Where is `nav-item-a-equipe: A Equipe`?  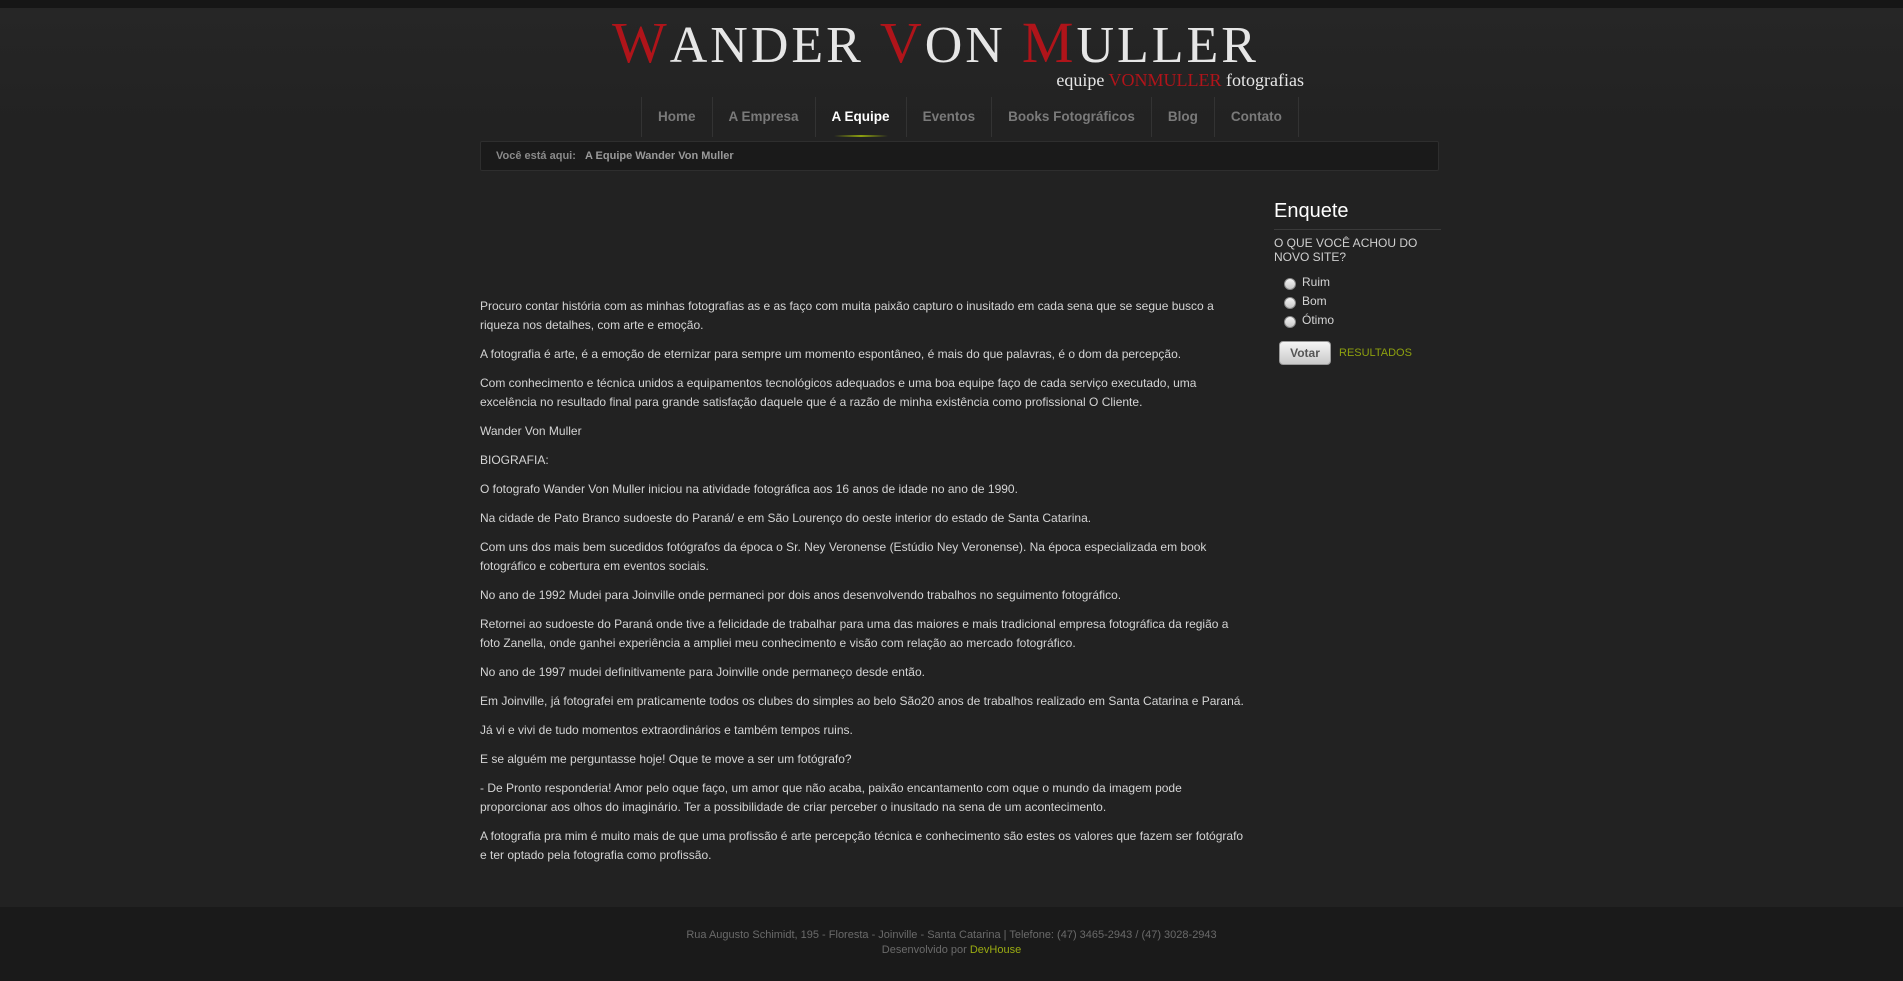 nav-item-a-equipe: A Equipe is located at coordinates (861, 117).